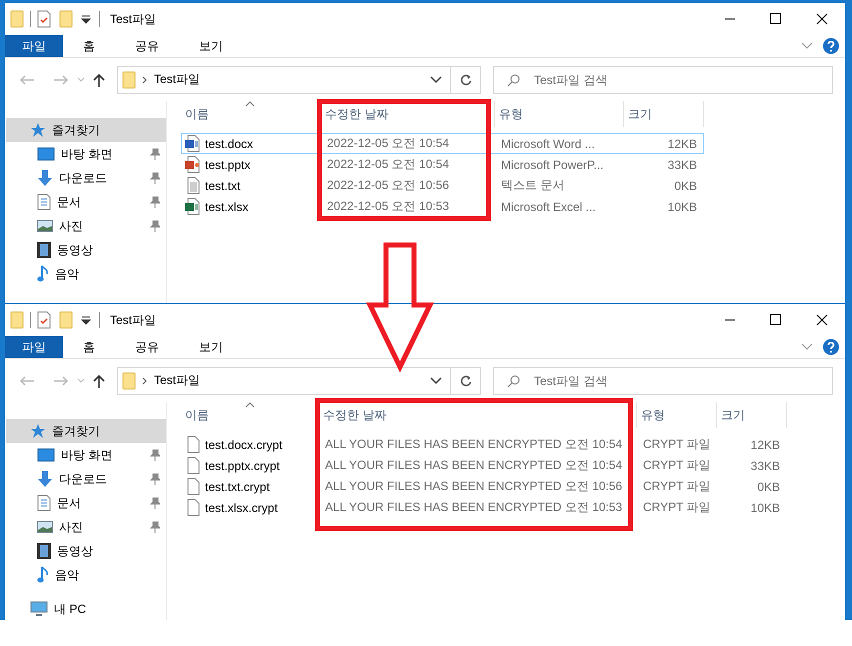 The height and width of the screenshot is (646, 852). Describe the element at coordinates (44, 250) in the screenshot. I see `film-icon` at that location.